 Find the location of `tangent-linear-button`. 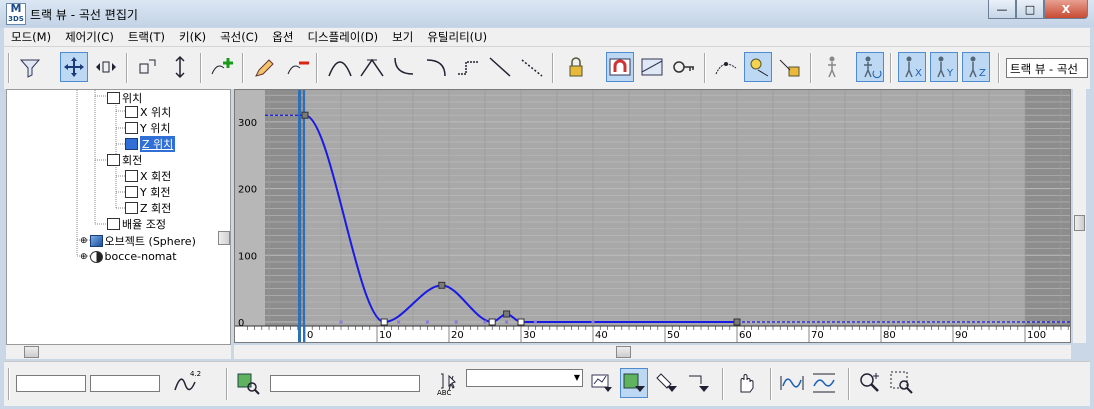

tangent-linear-button is located at coordinates (500, 67).